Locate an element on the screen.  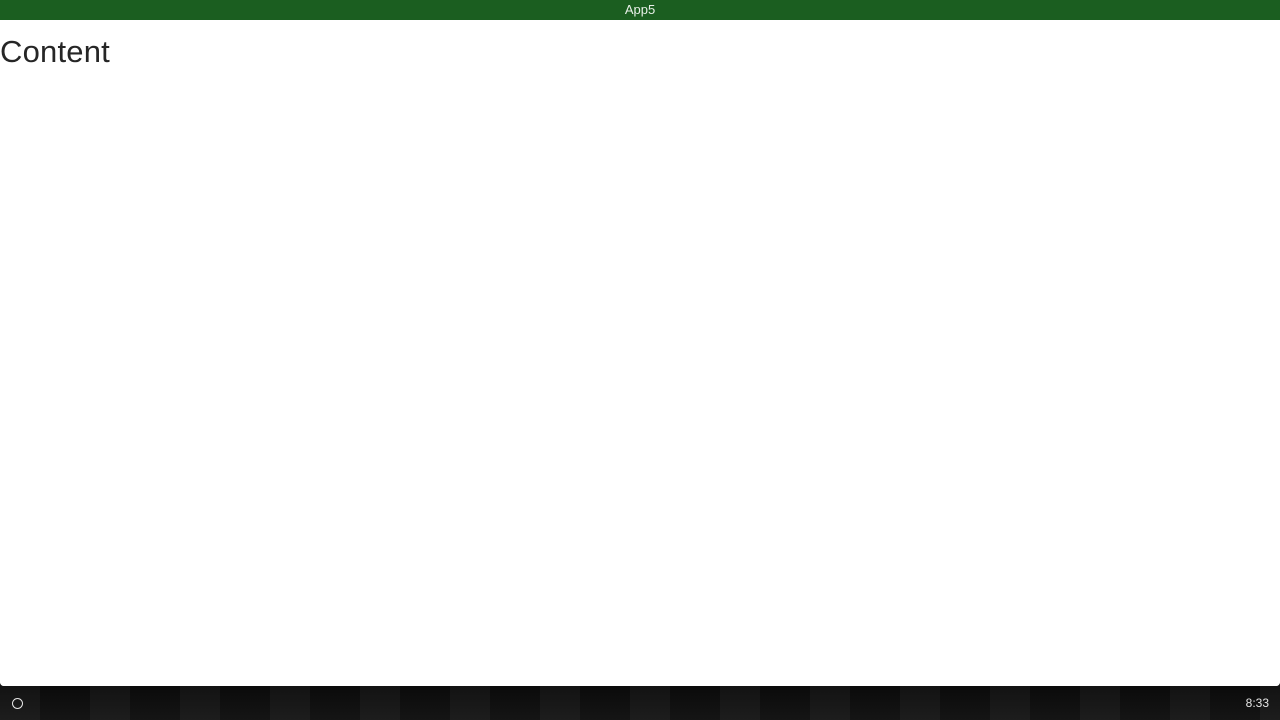
circle-launcher-icon is located at coordinates (17, 703).